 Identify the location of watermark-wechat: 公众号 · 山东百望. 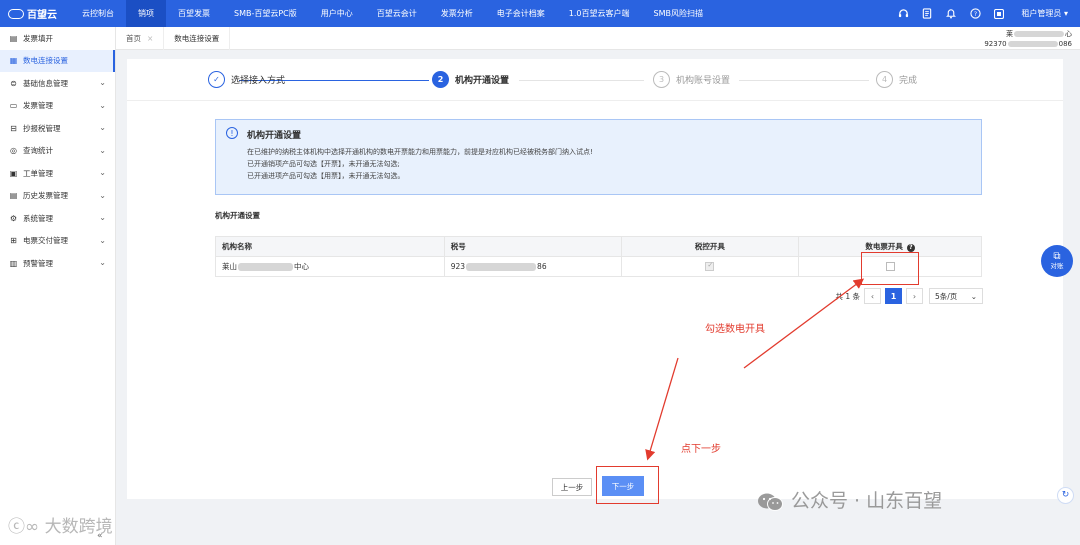
(849, 499).